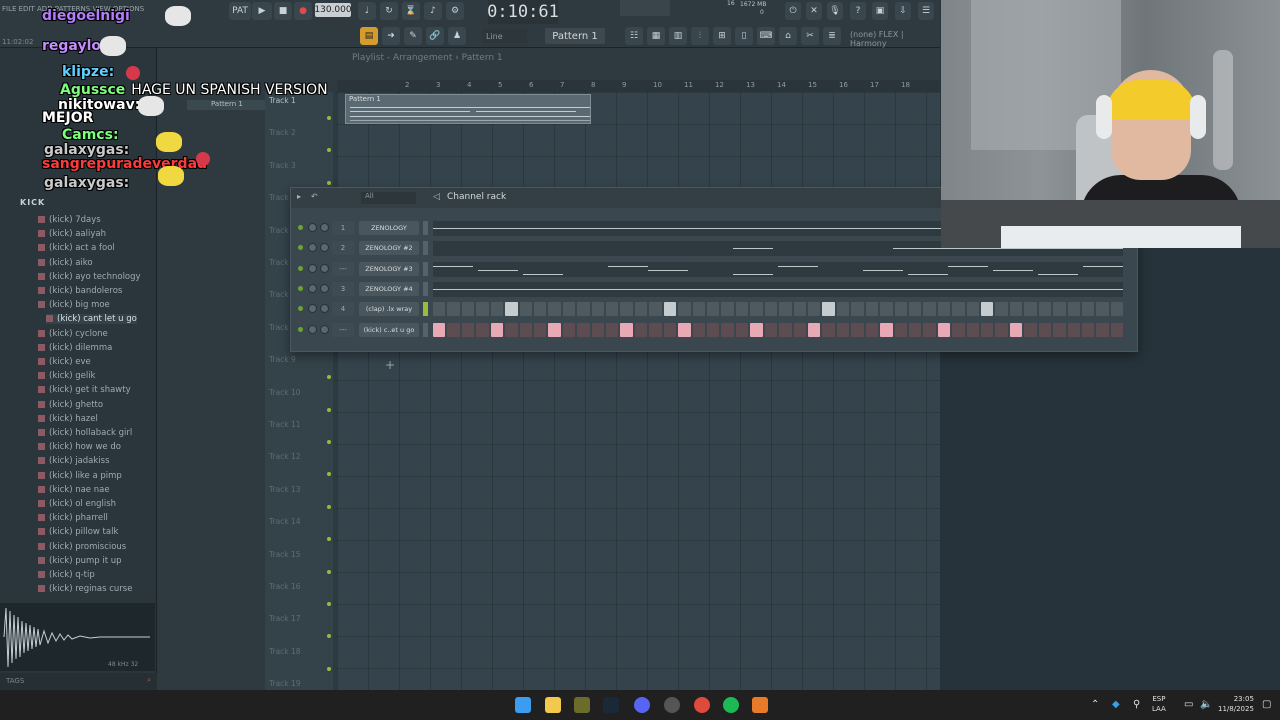 The image size is (1280, 720). Describe the element at coordinates (835, 11) in the screenshot. I see `mic-icon: 🎙` at that location.